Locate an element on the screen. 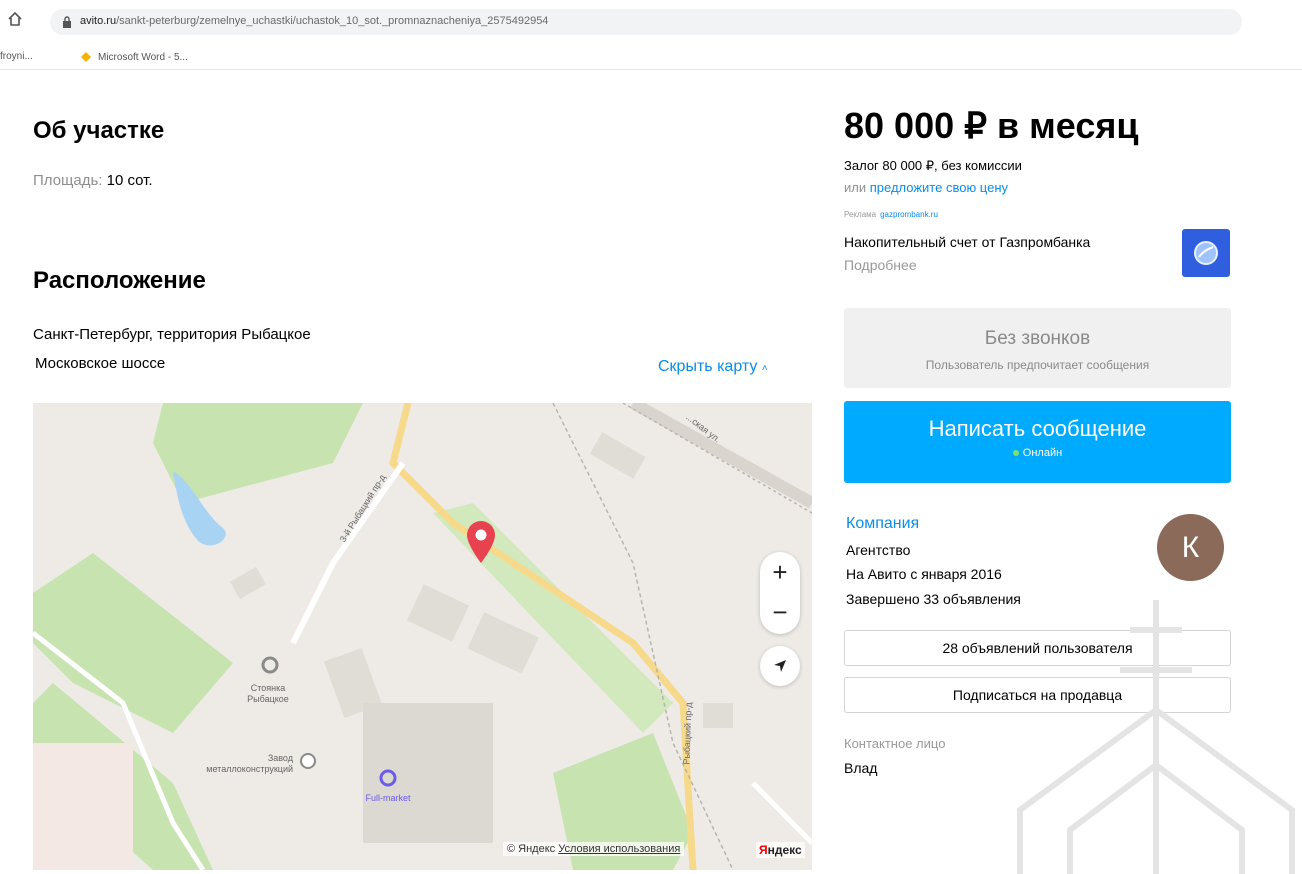 The width and height of the screenshot is (1302, 874). no-calls-title: Без звонков is located at coordinates (1037, 338).